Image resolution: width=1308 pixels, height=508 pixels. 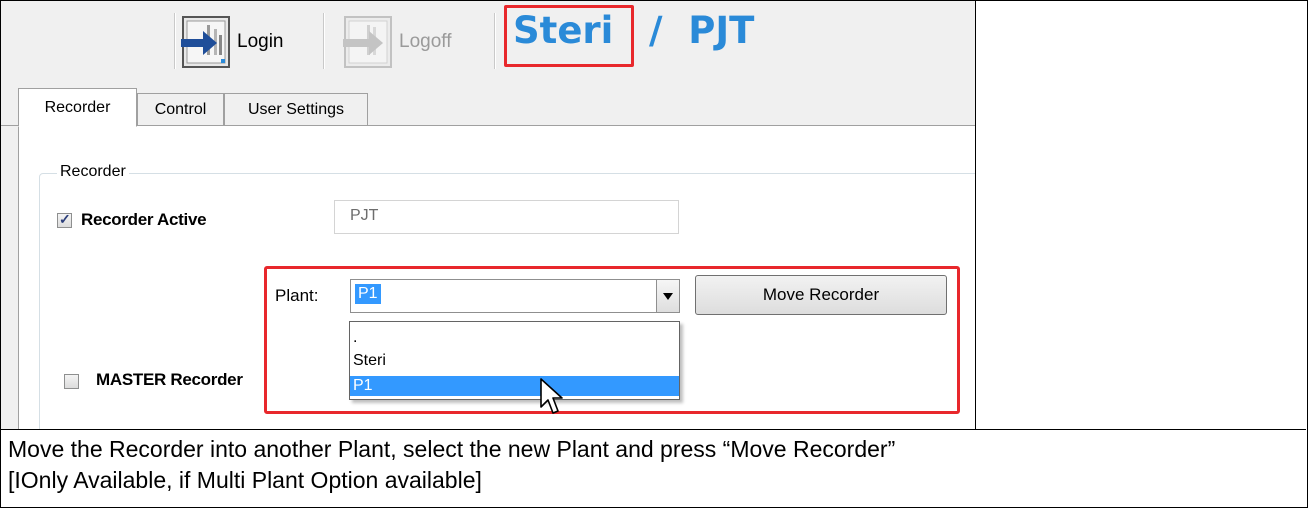 I want to click on recorder-title: / PJT, so click(x=701, y=30).